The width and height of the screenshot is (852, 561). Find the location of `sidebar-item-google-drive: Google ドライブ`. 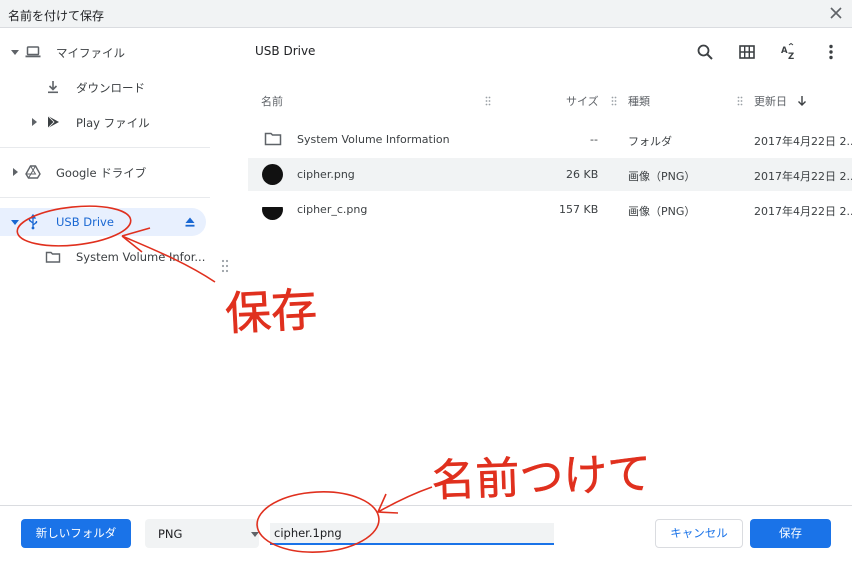

sidebar-item-google-drive: Google ドライブ is located at coordinates (105, 172).